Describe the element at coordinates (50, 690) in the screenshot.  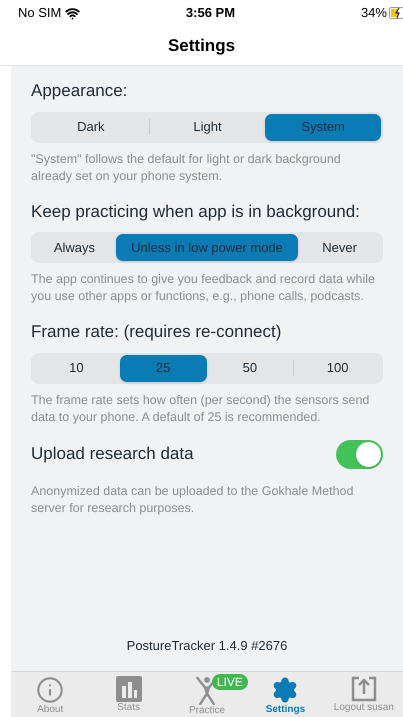
I see `info-icon` at that location.